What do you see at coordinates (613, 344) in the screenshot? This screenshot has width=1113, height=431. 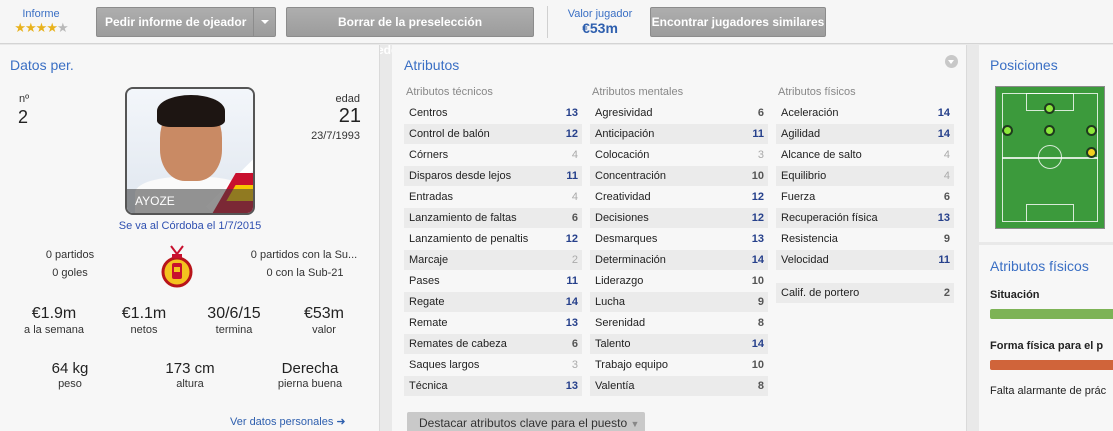 I see `attribute-name: Talento` at bounding box center [613, 344].